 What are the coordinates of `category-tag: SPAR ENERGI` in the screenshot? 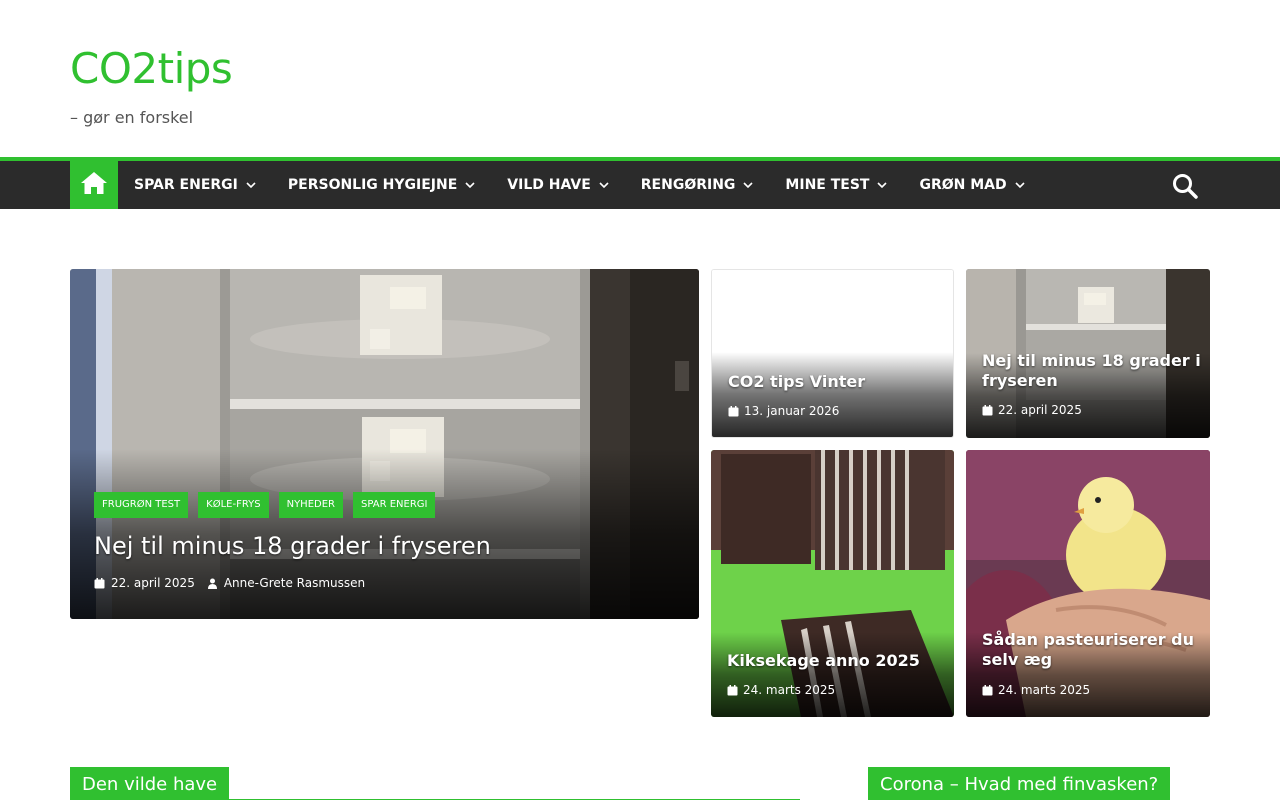 It's located at (394, 505).